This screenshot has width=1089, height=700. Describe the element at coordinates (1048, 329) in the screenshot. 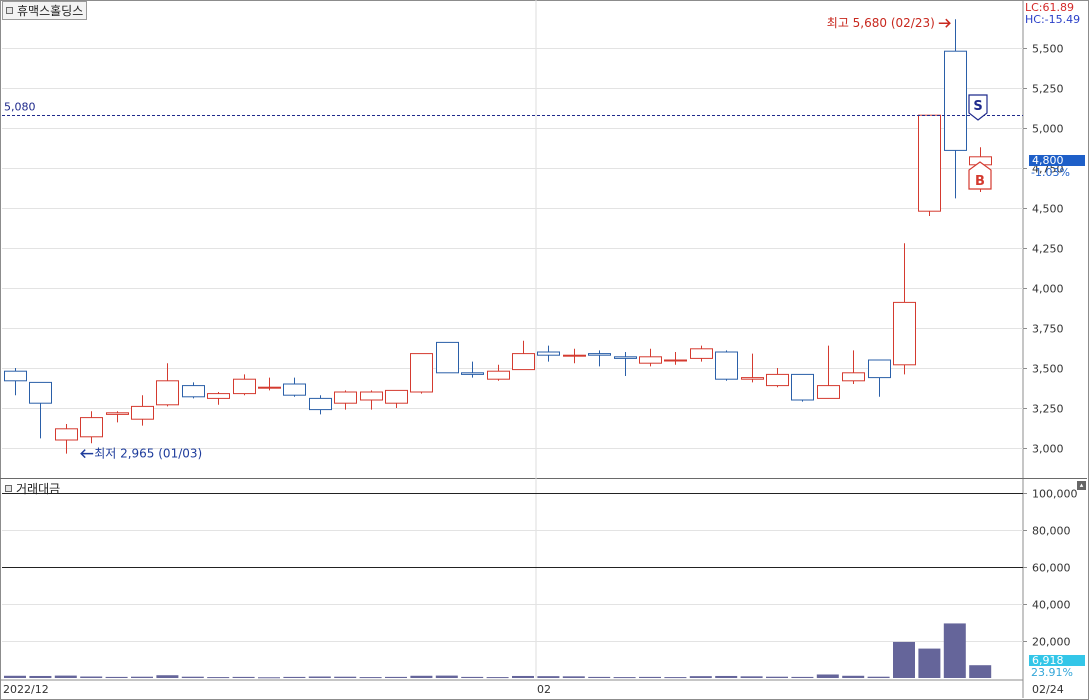

I see `price-tick-label: 3,750` at that location.